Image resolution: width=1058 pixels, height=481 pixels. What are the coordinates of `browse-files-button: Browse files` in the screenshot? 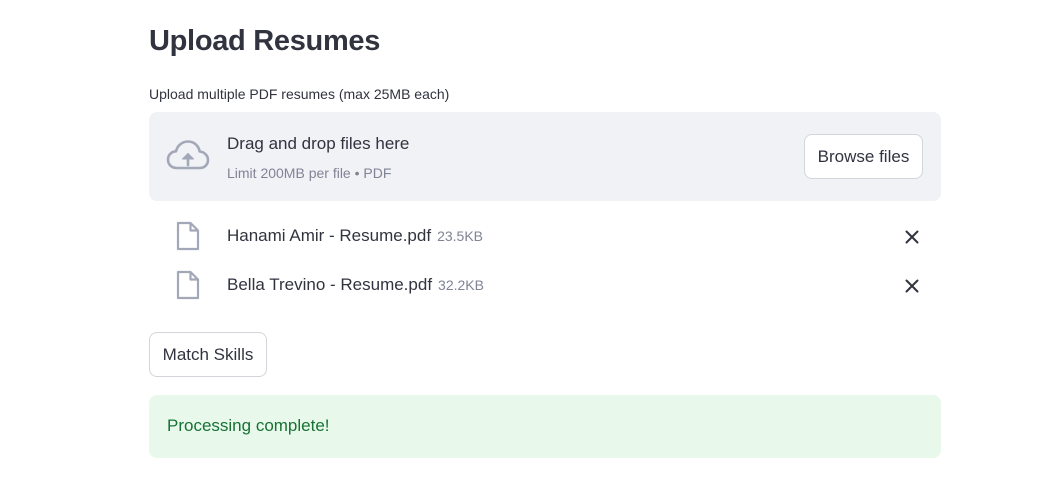 It's located at (863, 156).